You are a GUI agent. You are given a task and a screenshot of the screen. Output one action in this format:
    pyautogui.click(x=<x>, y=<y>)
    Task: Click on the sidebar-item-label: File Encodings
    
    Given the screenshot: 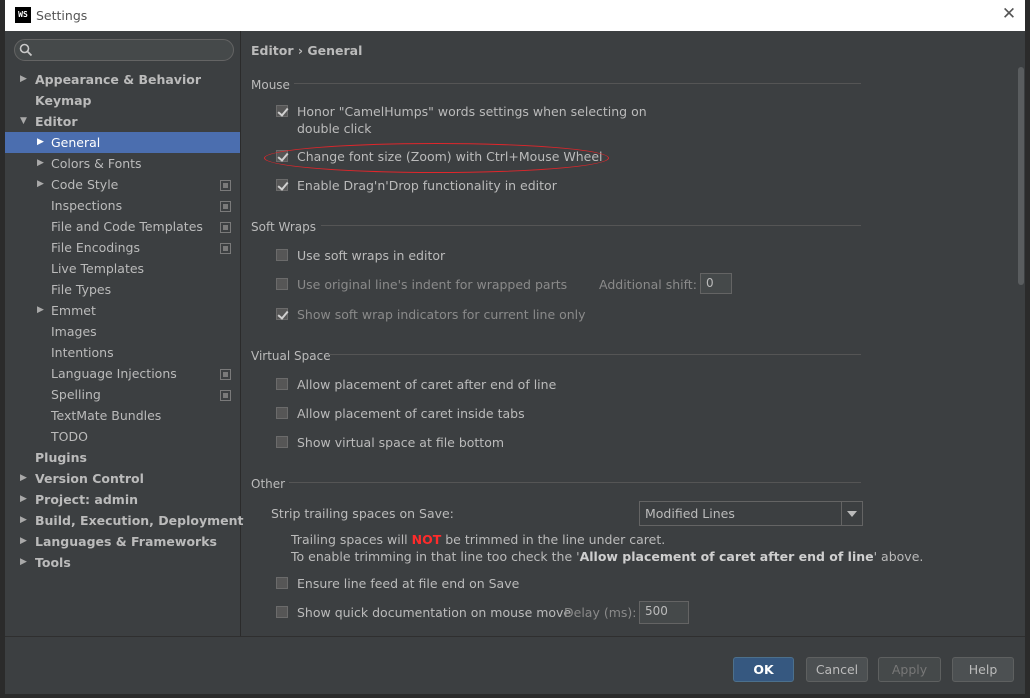 What is the action you would take?
    pyautogui.click(x=96, y=247)
    